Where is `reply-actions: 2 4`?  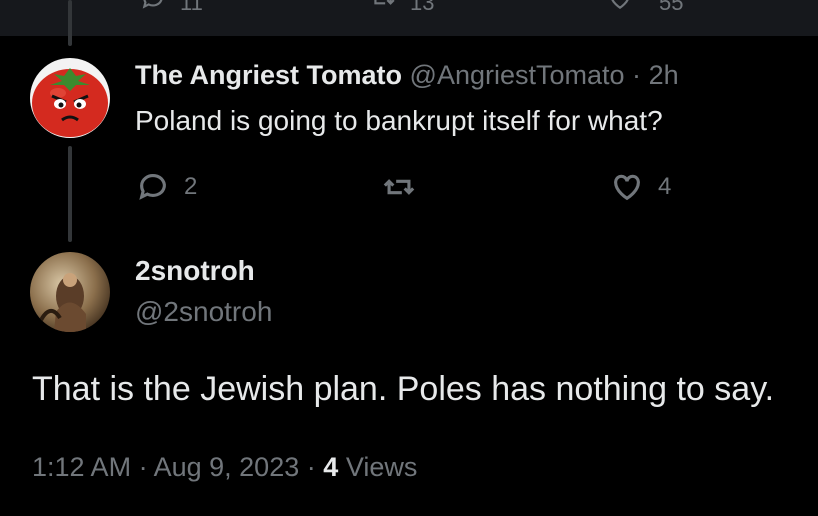
reply-actions: 2 4 is located at coordinates (409, 186).